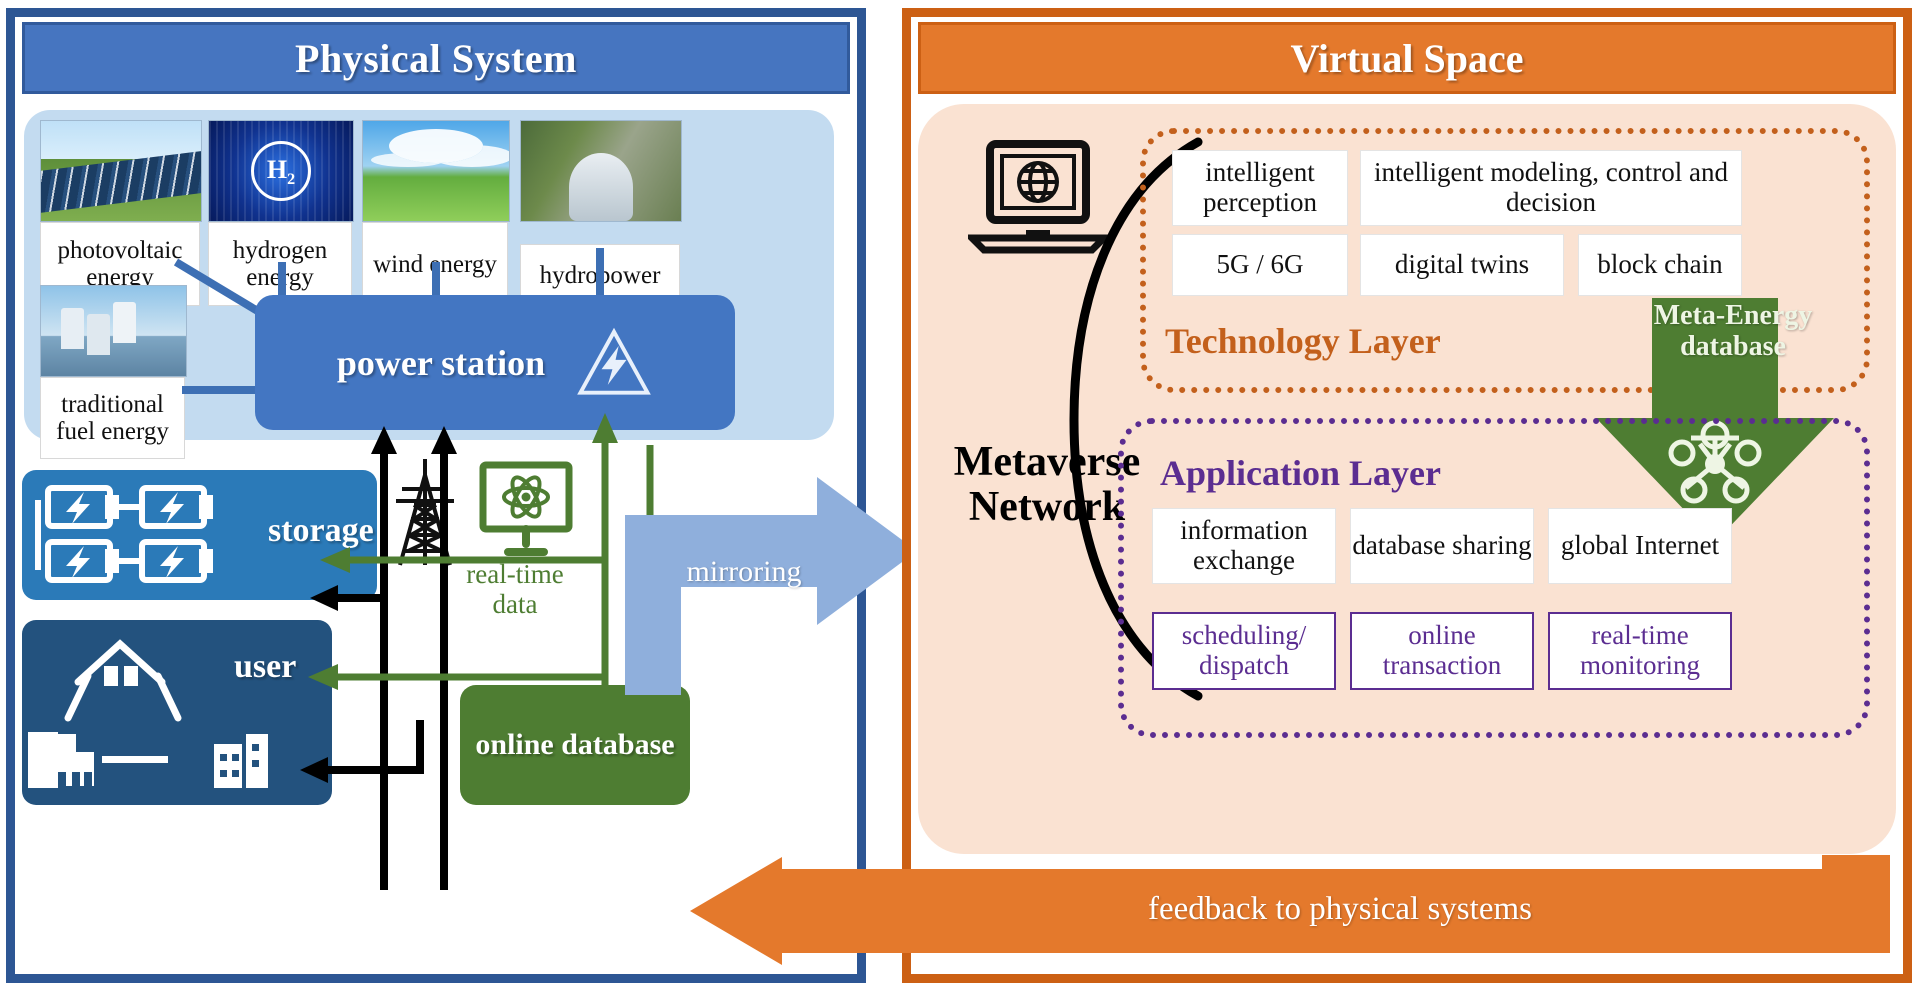 The height and width of the screenshot is (1005, 1918). I want to click on meta-energy-database-label: Meta-Energy database, so click(1733, 331).